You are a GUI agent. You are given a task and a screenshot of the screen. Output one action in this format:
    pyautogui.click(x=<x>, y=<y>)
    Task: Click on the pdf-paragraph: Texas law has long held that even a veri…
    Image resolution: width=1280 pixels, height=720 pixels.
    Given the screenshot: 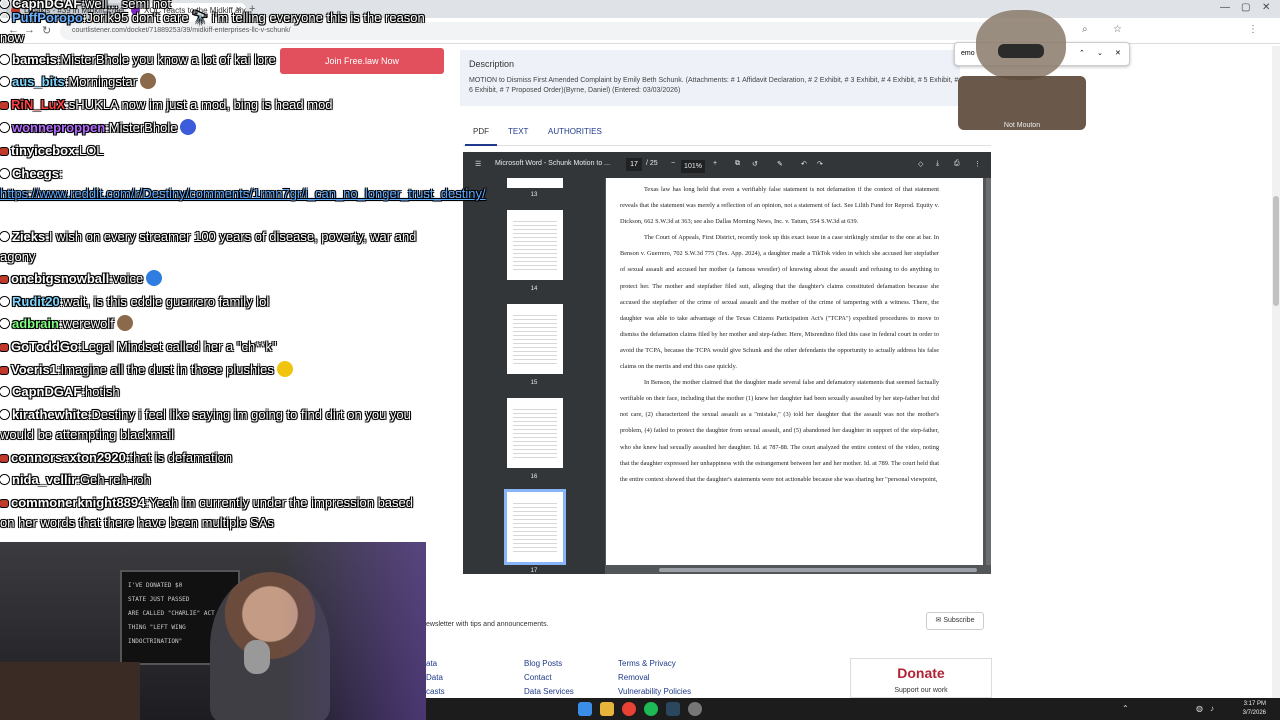 What is the action you would take?
    pyautogui.click(x=779, y=206)
    